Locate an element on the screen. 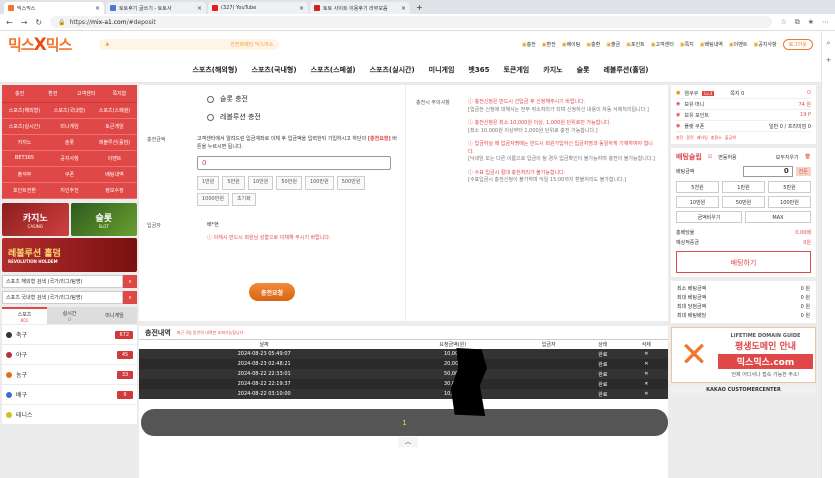  top-link: ▣고객센터 is located at coordinates (662, 44).